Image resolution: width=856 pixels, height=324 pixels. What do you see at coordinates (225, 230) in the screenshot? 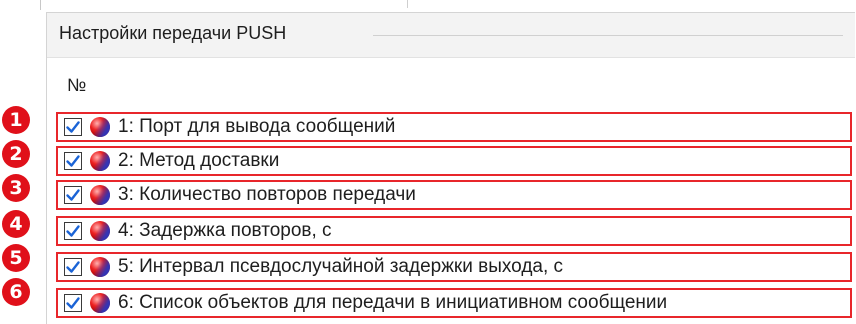
I see `row-label: 4: Задержка повторов, с` at bounding box center [225, 230].